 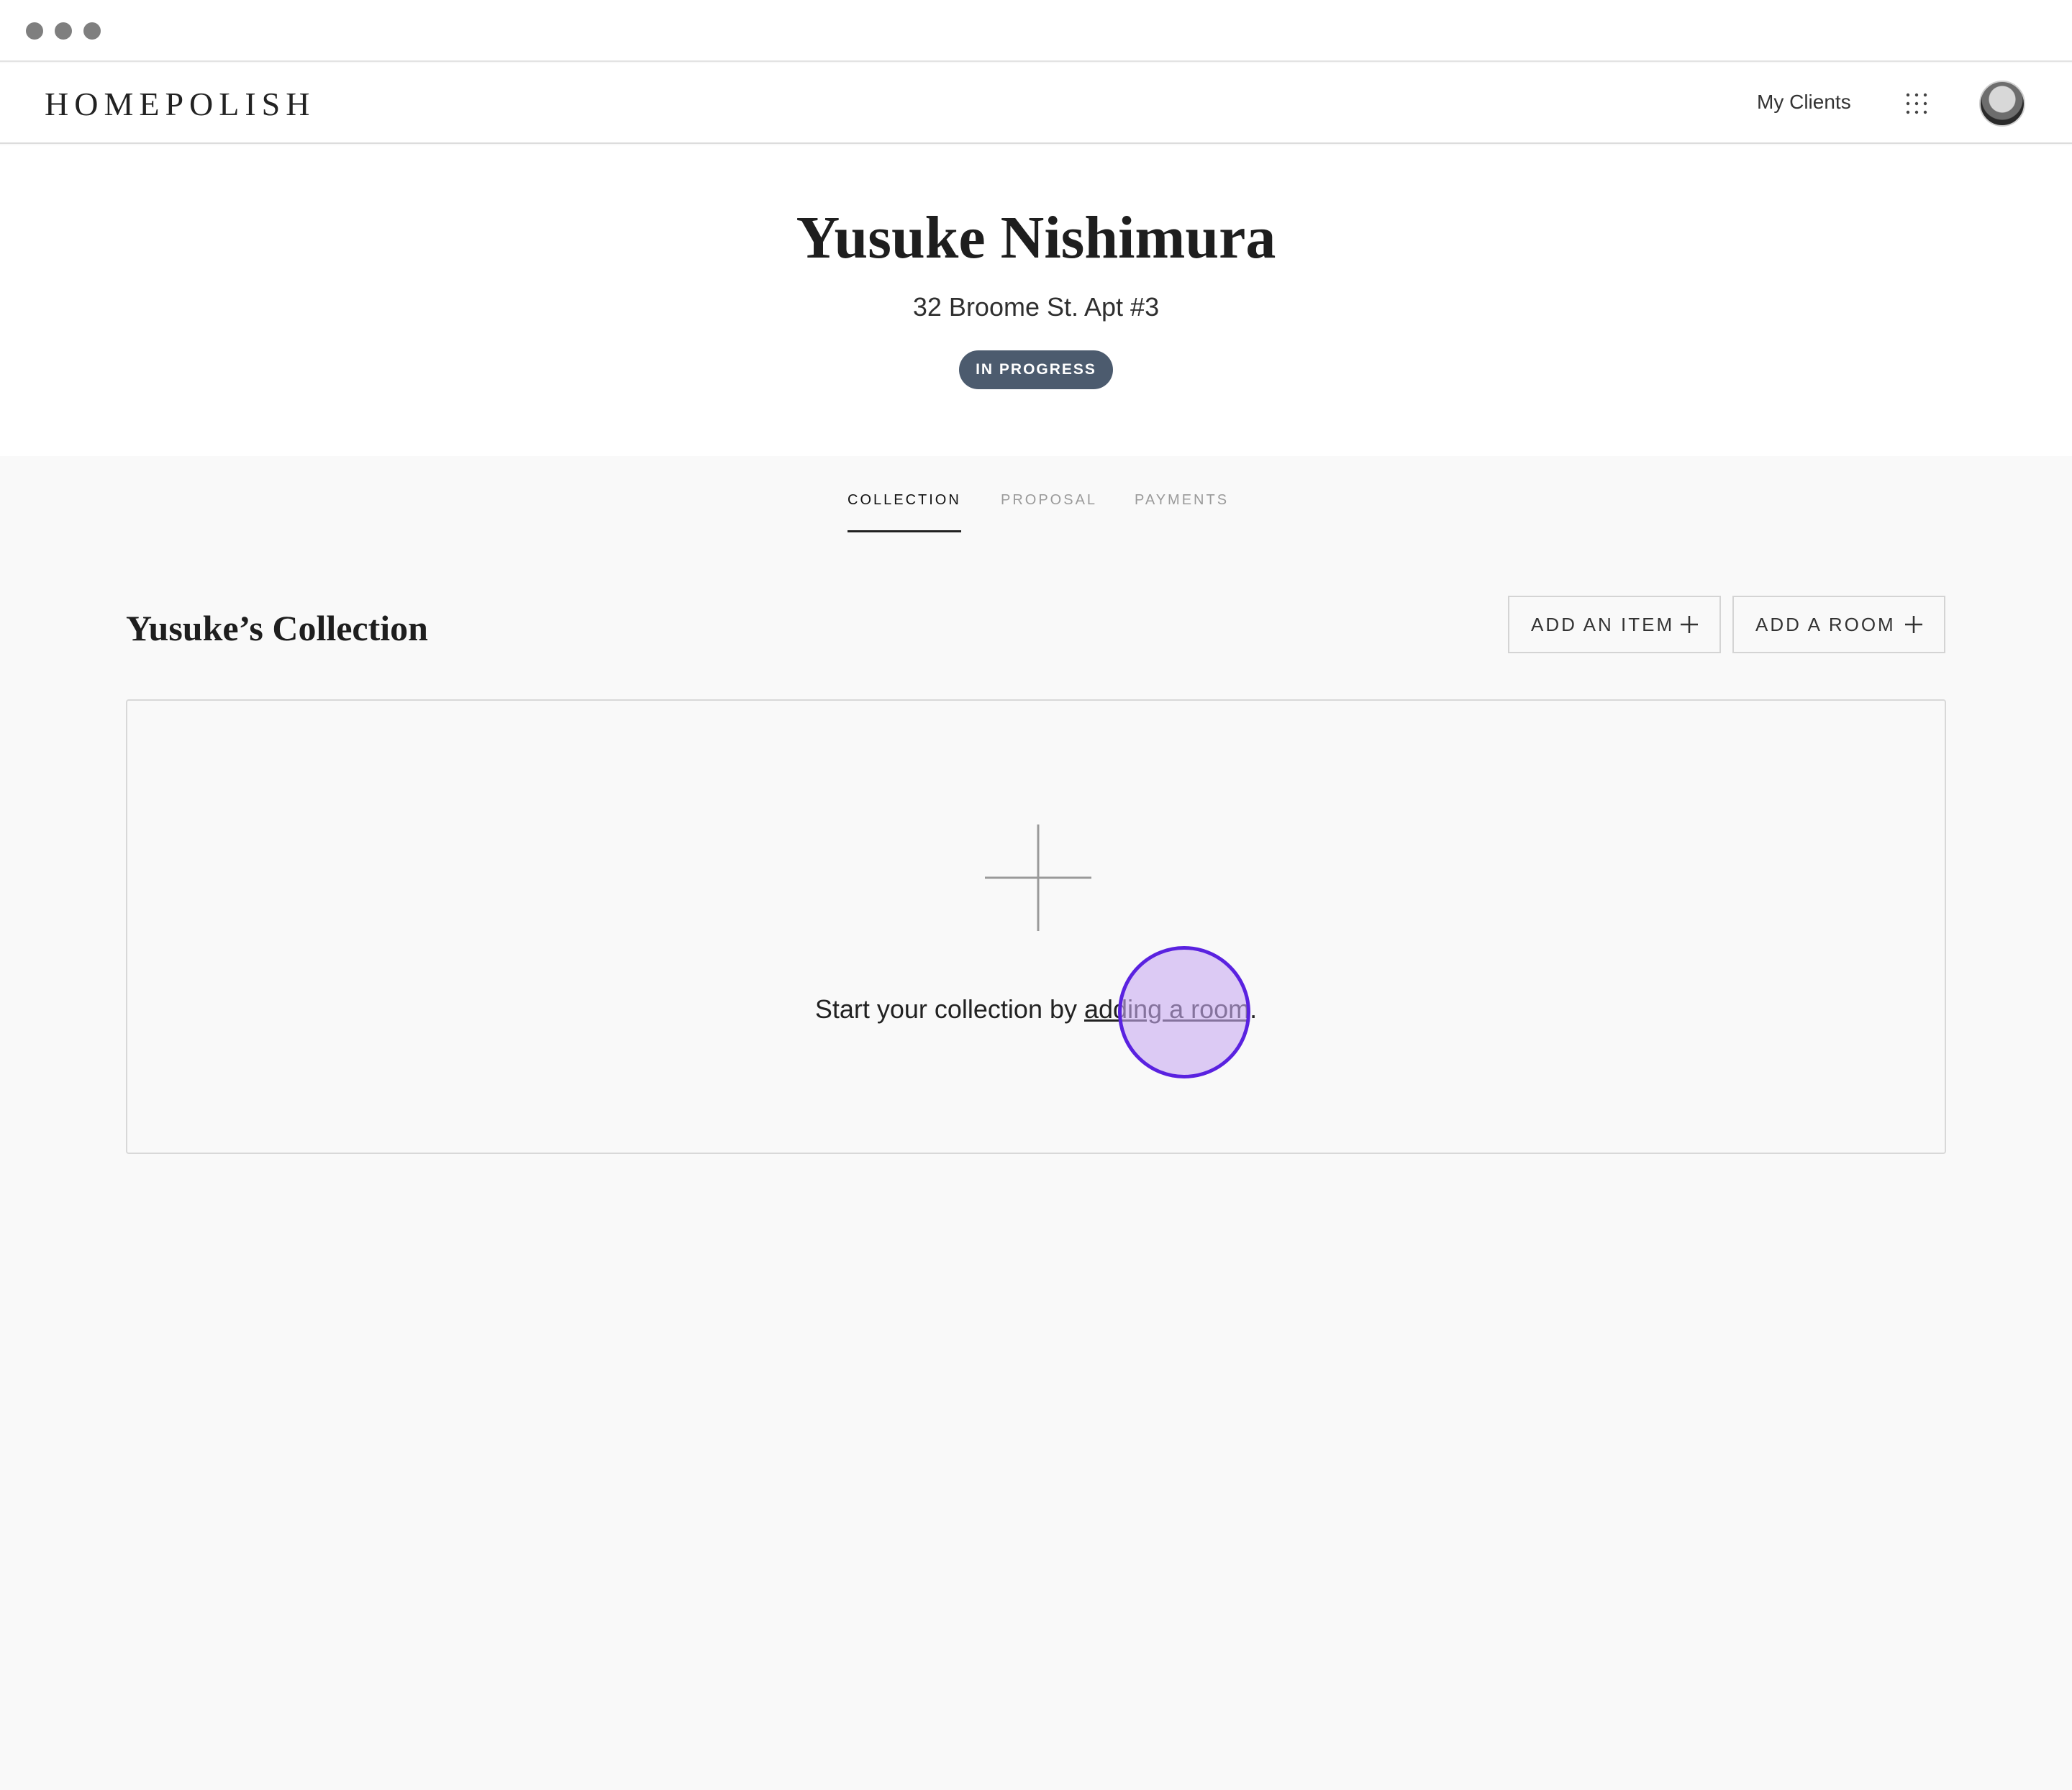 I want to click on empty-text-prefix: Start your collection by, so click(x=949, y=1009).